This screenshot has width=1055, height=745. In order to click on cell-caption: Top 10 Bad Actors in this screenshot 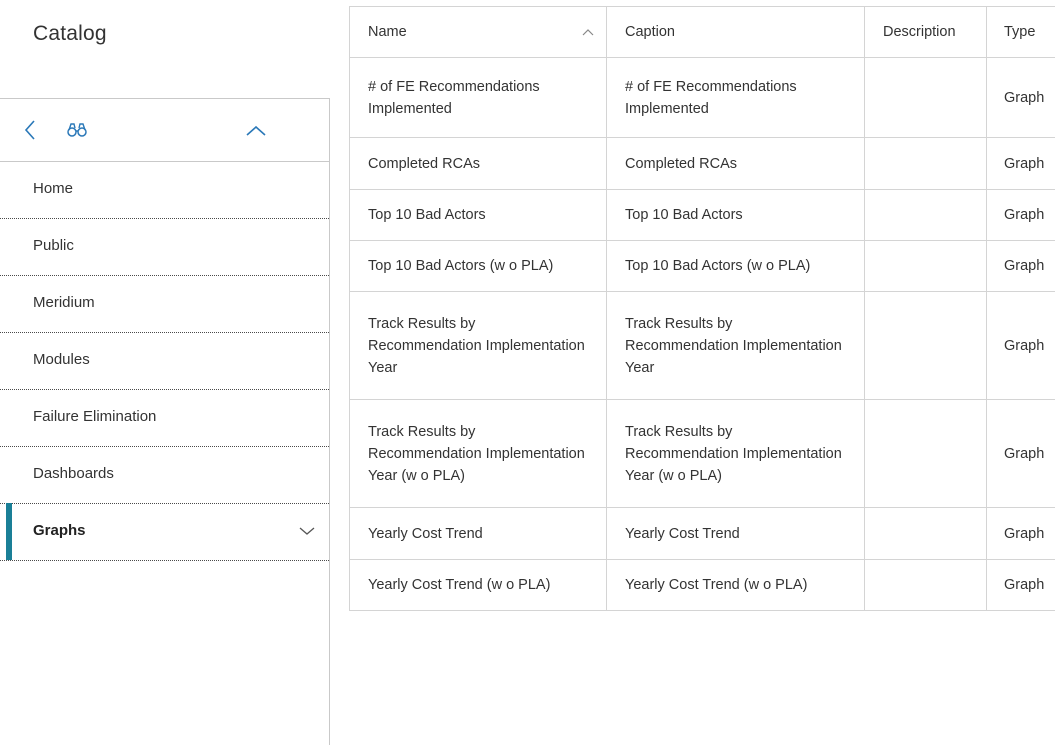, I will do `click(735, 215)`.